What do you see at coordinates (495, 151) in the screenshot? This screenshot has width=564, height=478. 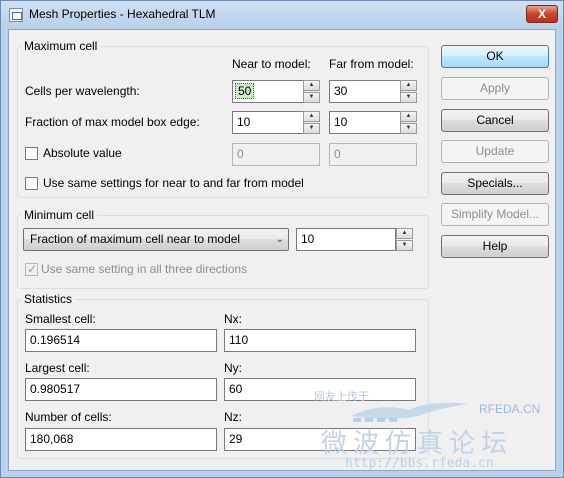 I see `update-button: Update` at bounding box center [495, 151].